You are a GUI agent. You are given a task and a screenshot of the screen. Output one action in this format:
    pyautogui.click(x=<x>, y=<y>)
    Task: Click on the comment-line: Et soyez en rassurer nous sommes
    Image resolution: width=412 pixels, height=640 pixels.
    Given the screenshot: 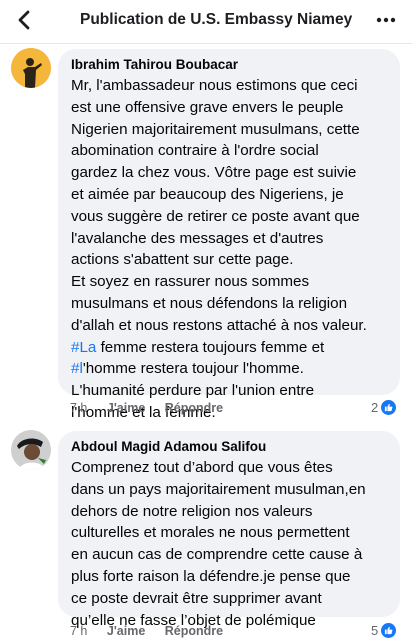 What is the action you would take?
    pyautogui.click(x=229, y=282)
    